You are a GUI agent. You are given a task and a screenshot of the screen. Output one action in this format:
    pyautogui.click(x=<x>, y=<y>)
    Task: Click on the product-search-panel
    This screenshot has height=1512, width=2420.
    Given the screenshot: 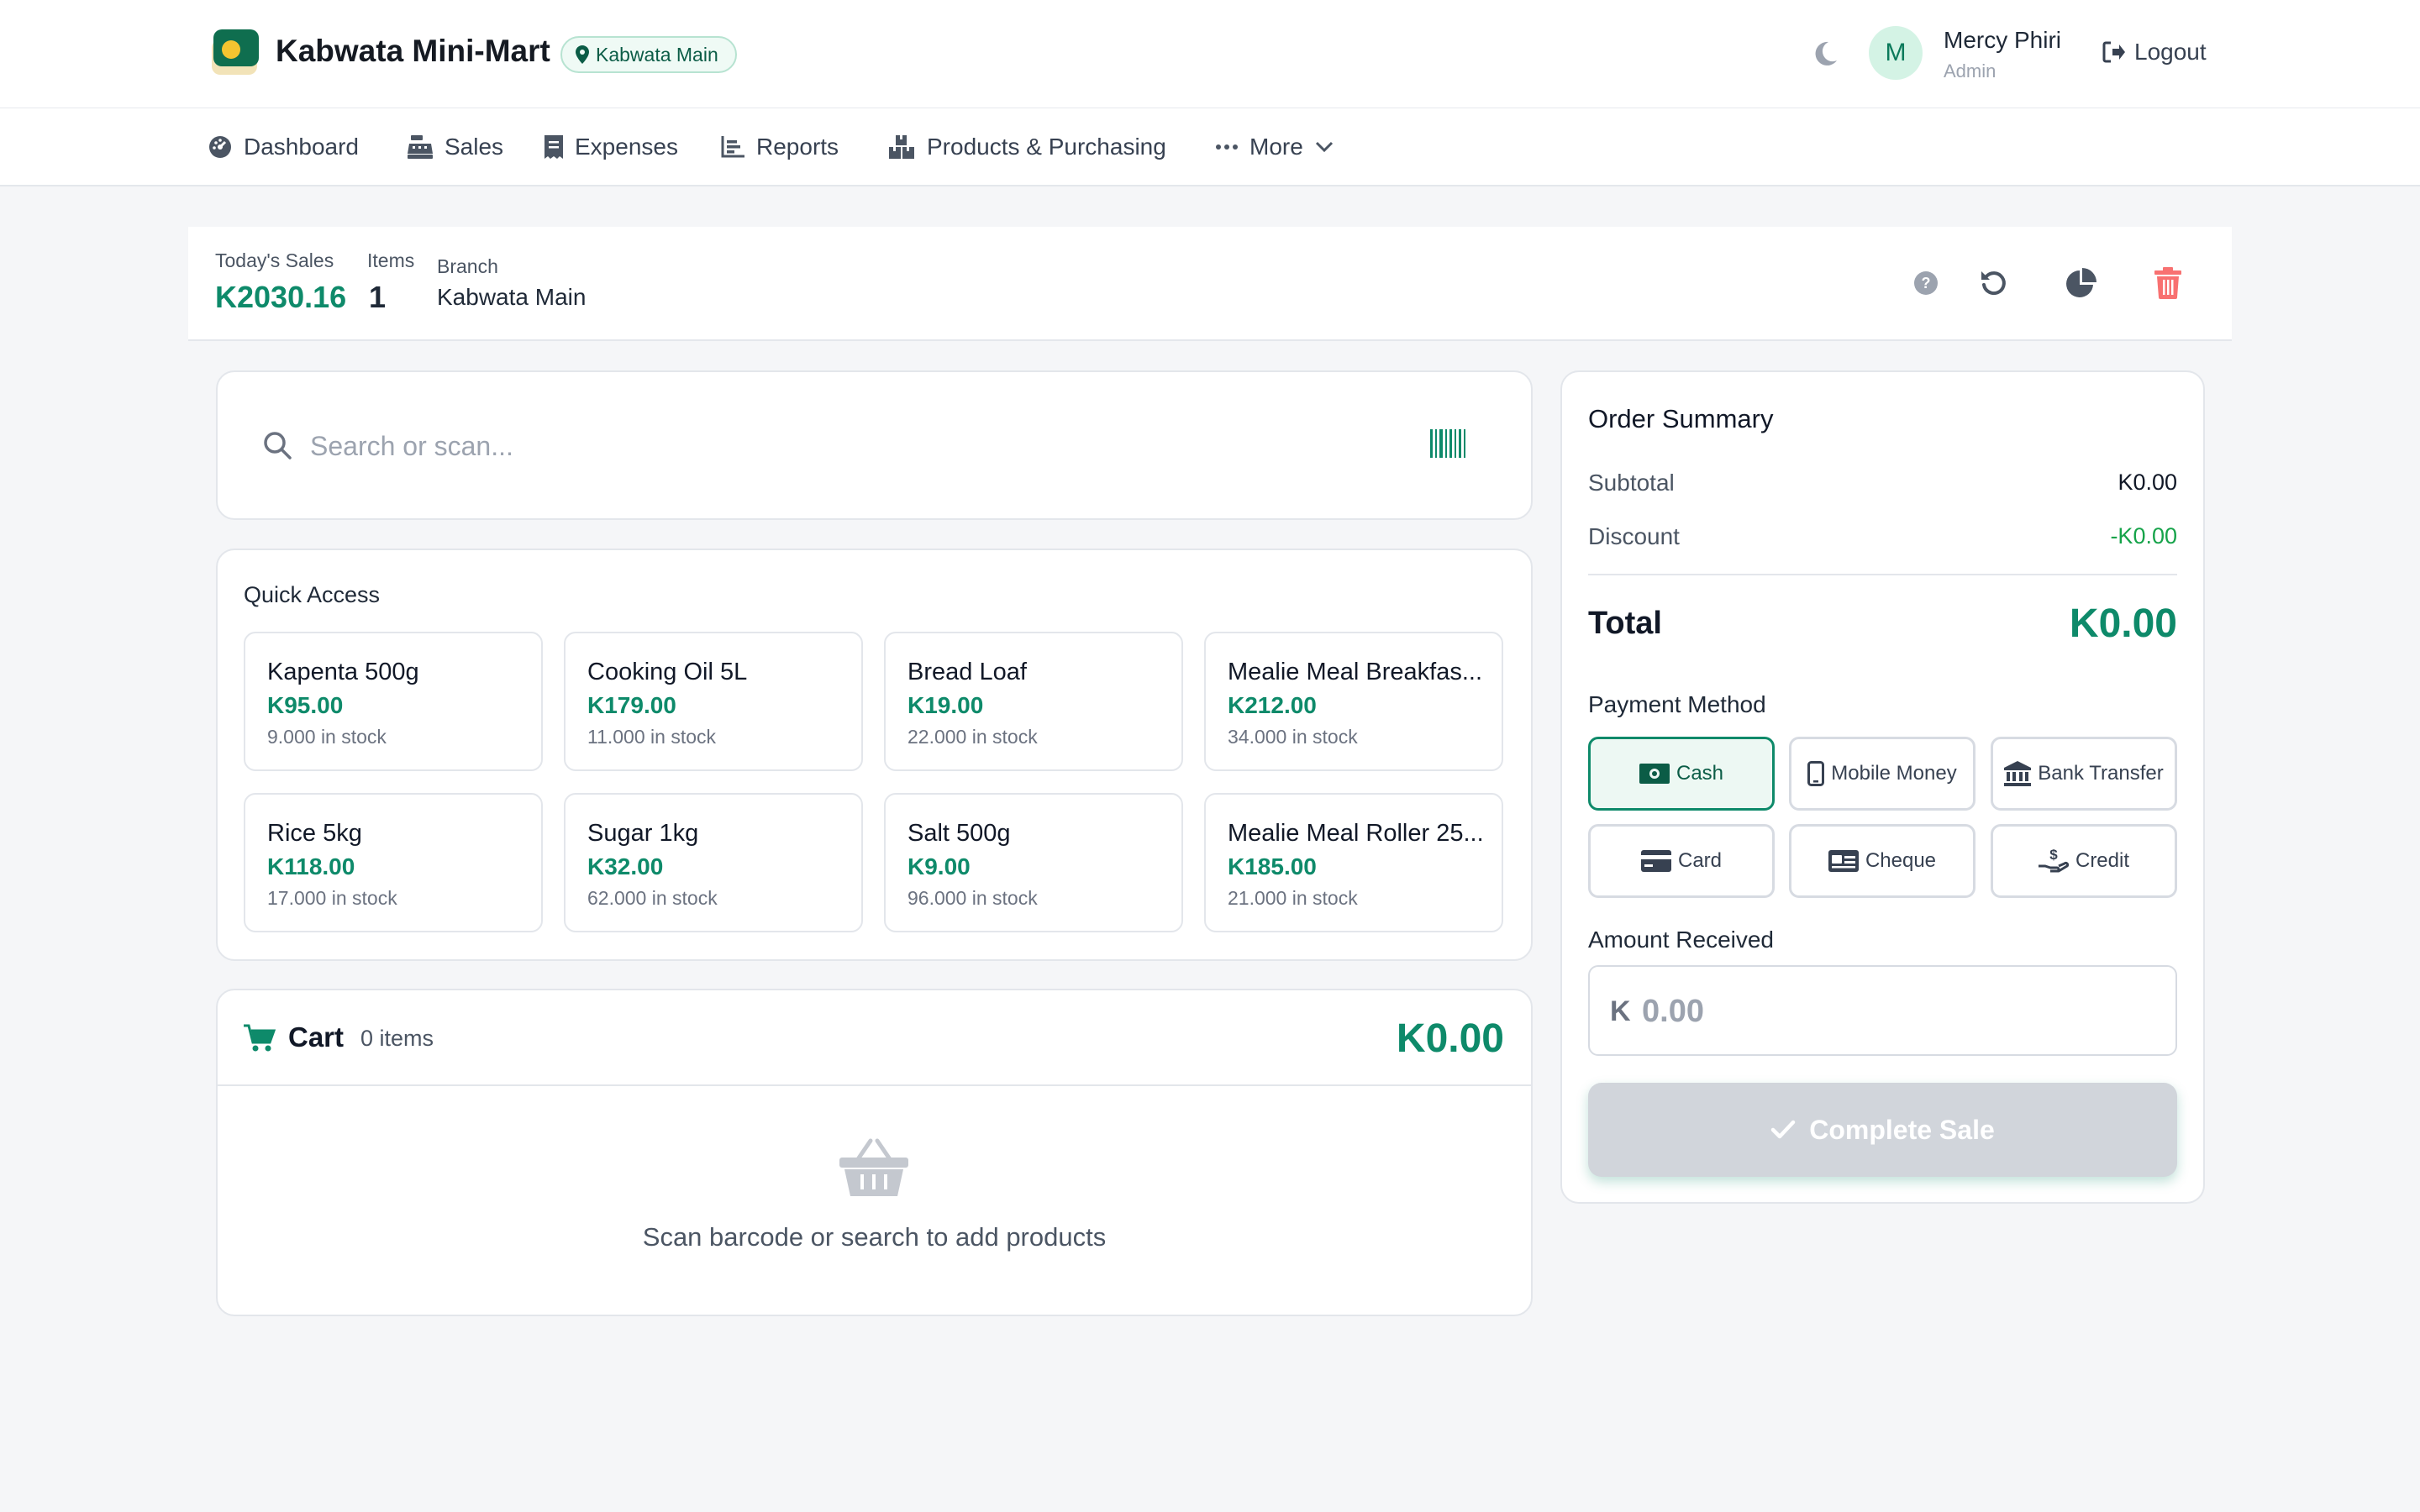 What is the action you would take?
    pyautogui.click(x=874, y=445)
    